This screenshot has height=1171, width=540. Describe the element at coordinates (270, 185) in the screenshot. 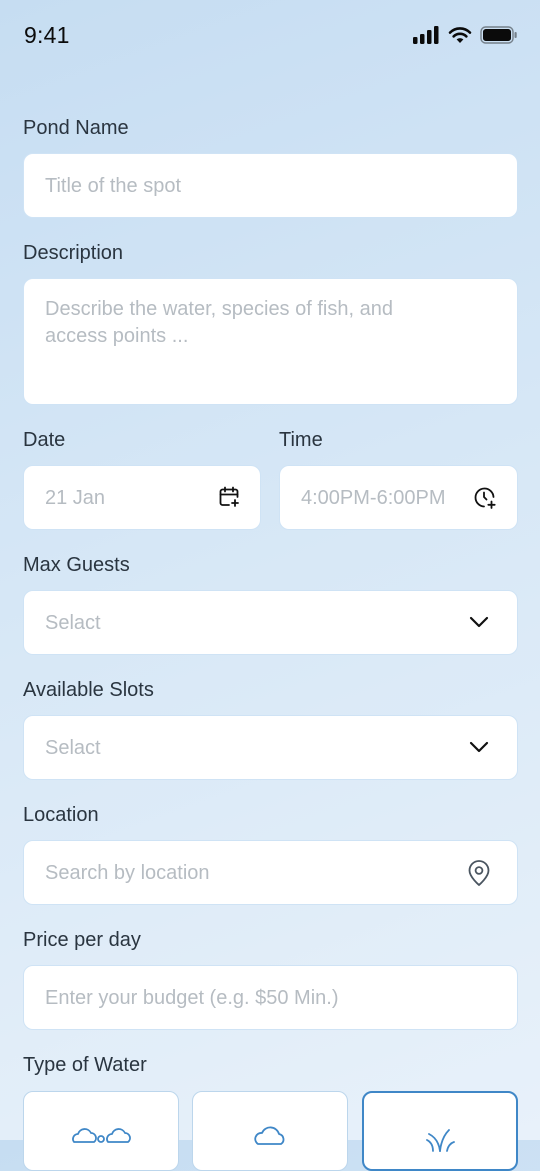

I see `pond-name-input: Title of the spot` at that location.